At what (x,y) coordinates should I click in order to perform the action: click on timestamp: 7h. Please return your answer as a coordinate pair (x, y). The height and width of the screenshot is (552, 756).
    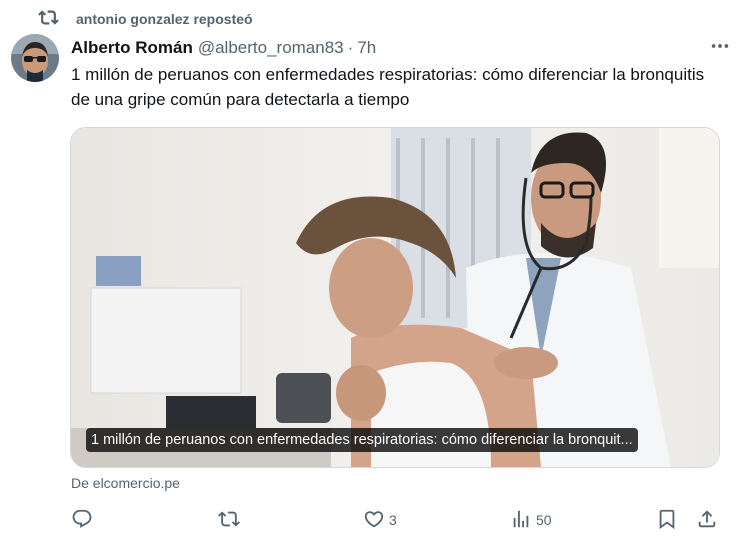
    Looking at the image, I should click on (366, 48).